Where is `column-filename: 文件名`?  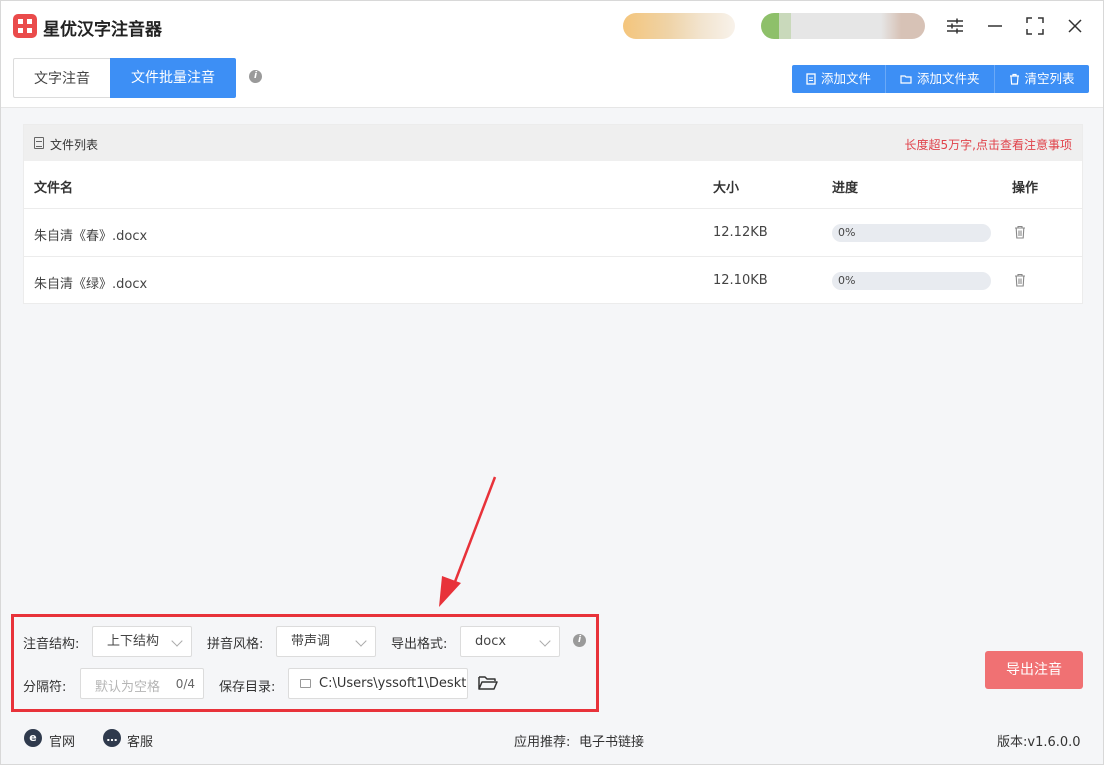
column-filename: 文件名 is located at coordinates (54, 188).